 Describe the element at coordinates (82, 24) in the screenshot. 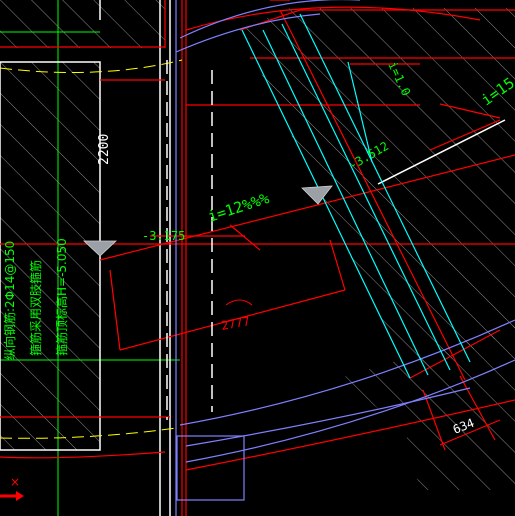

I see `hatch-top-left` at that location.